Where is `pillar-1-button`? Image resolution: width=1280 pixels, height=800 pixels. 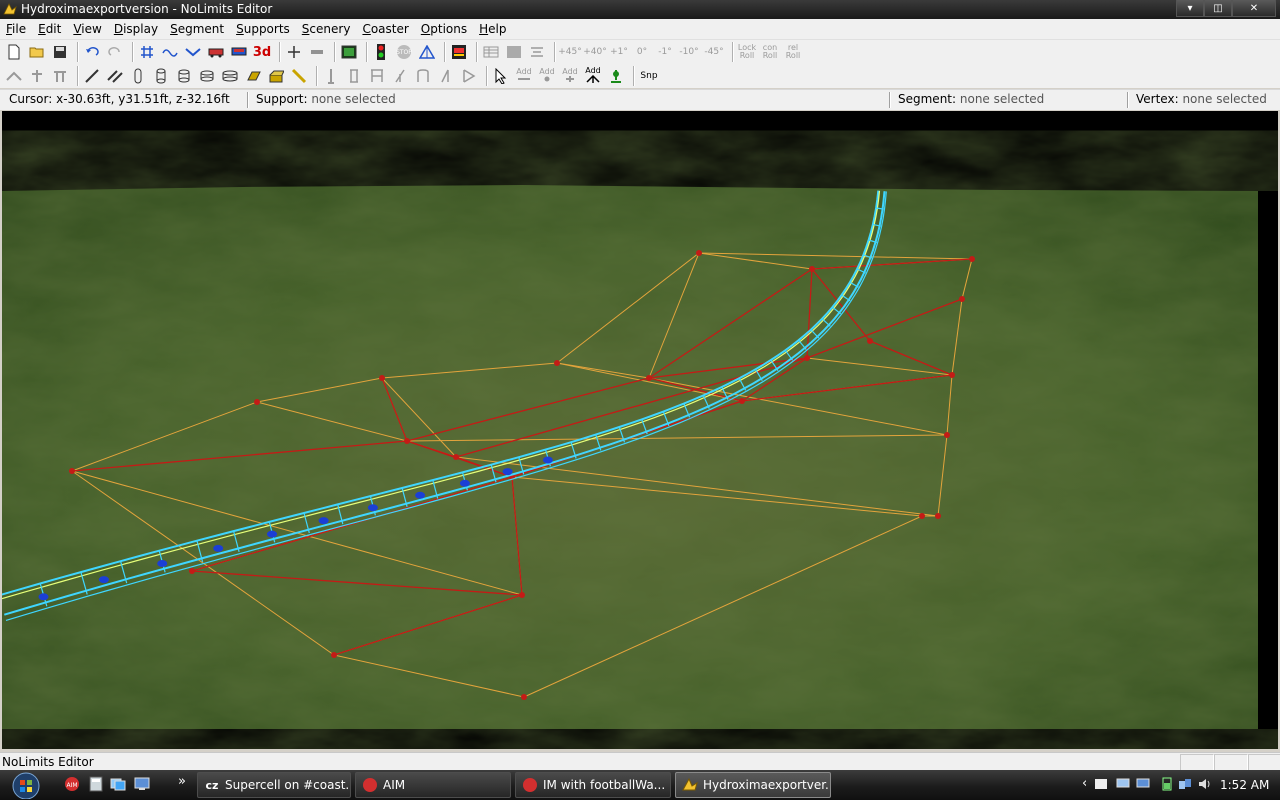
pillar-1-button is located at coordinates (331, 76).